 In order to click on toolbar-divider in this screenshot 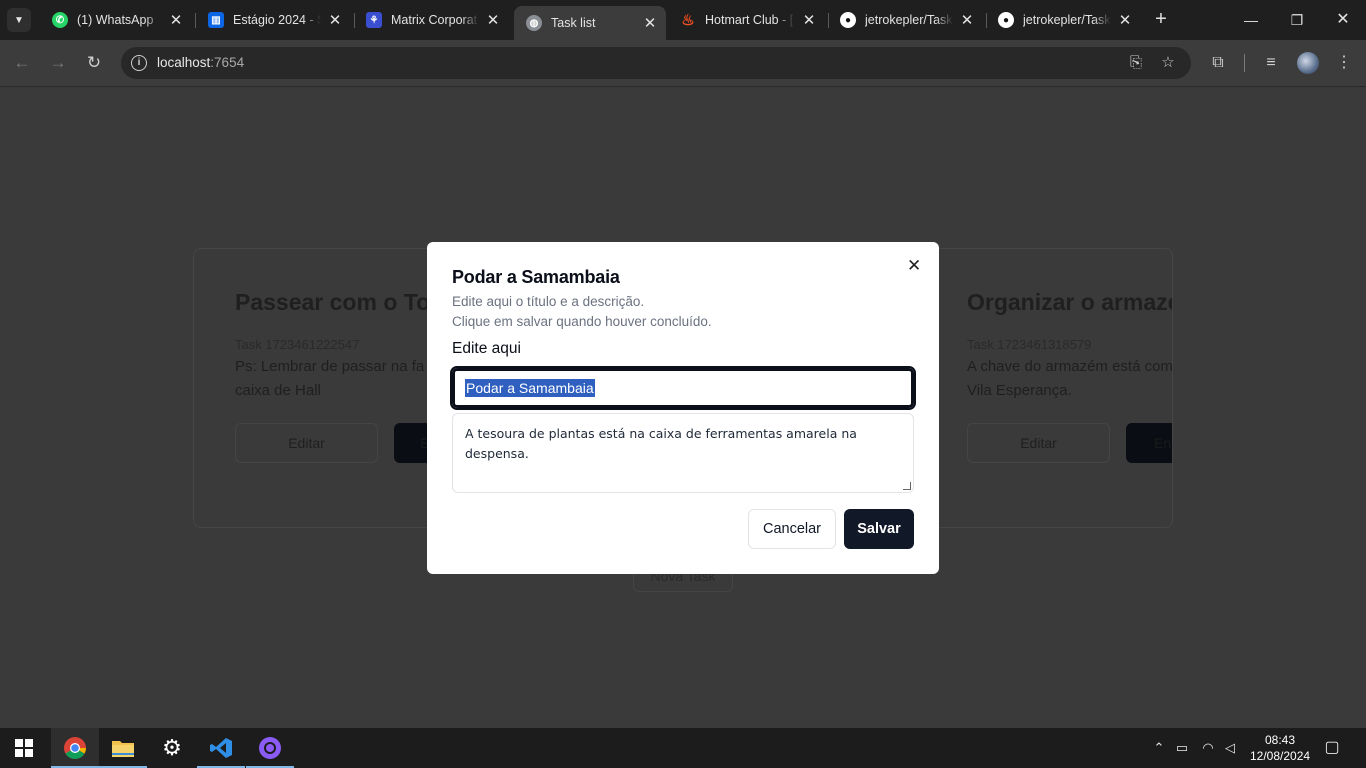, I will do `click(1244, 63)`.